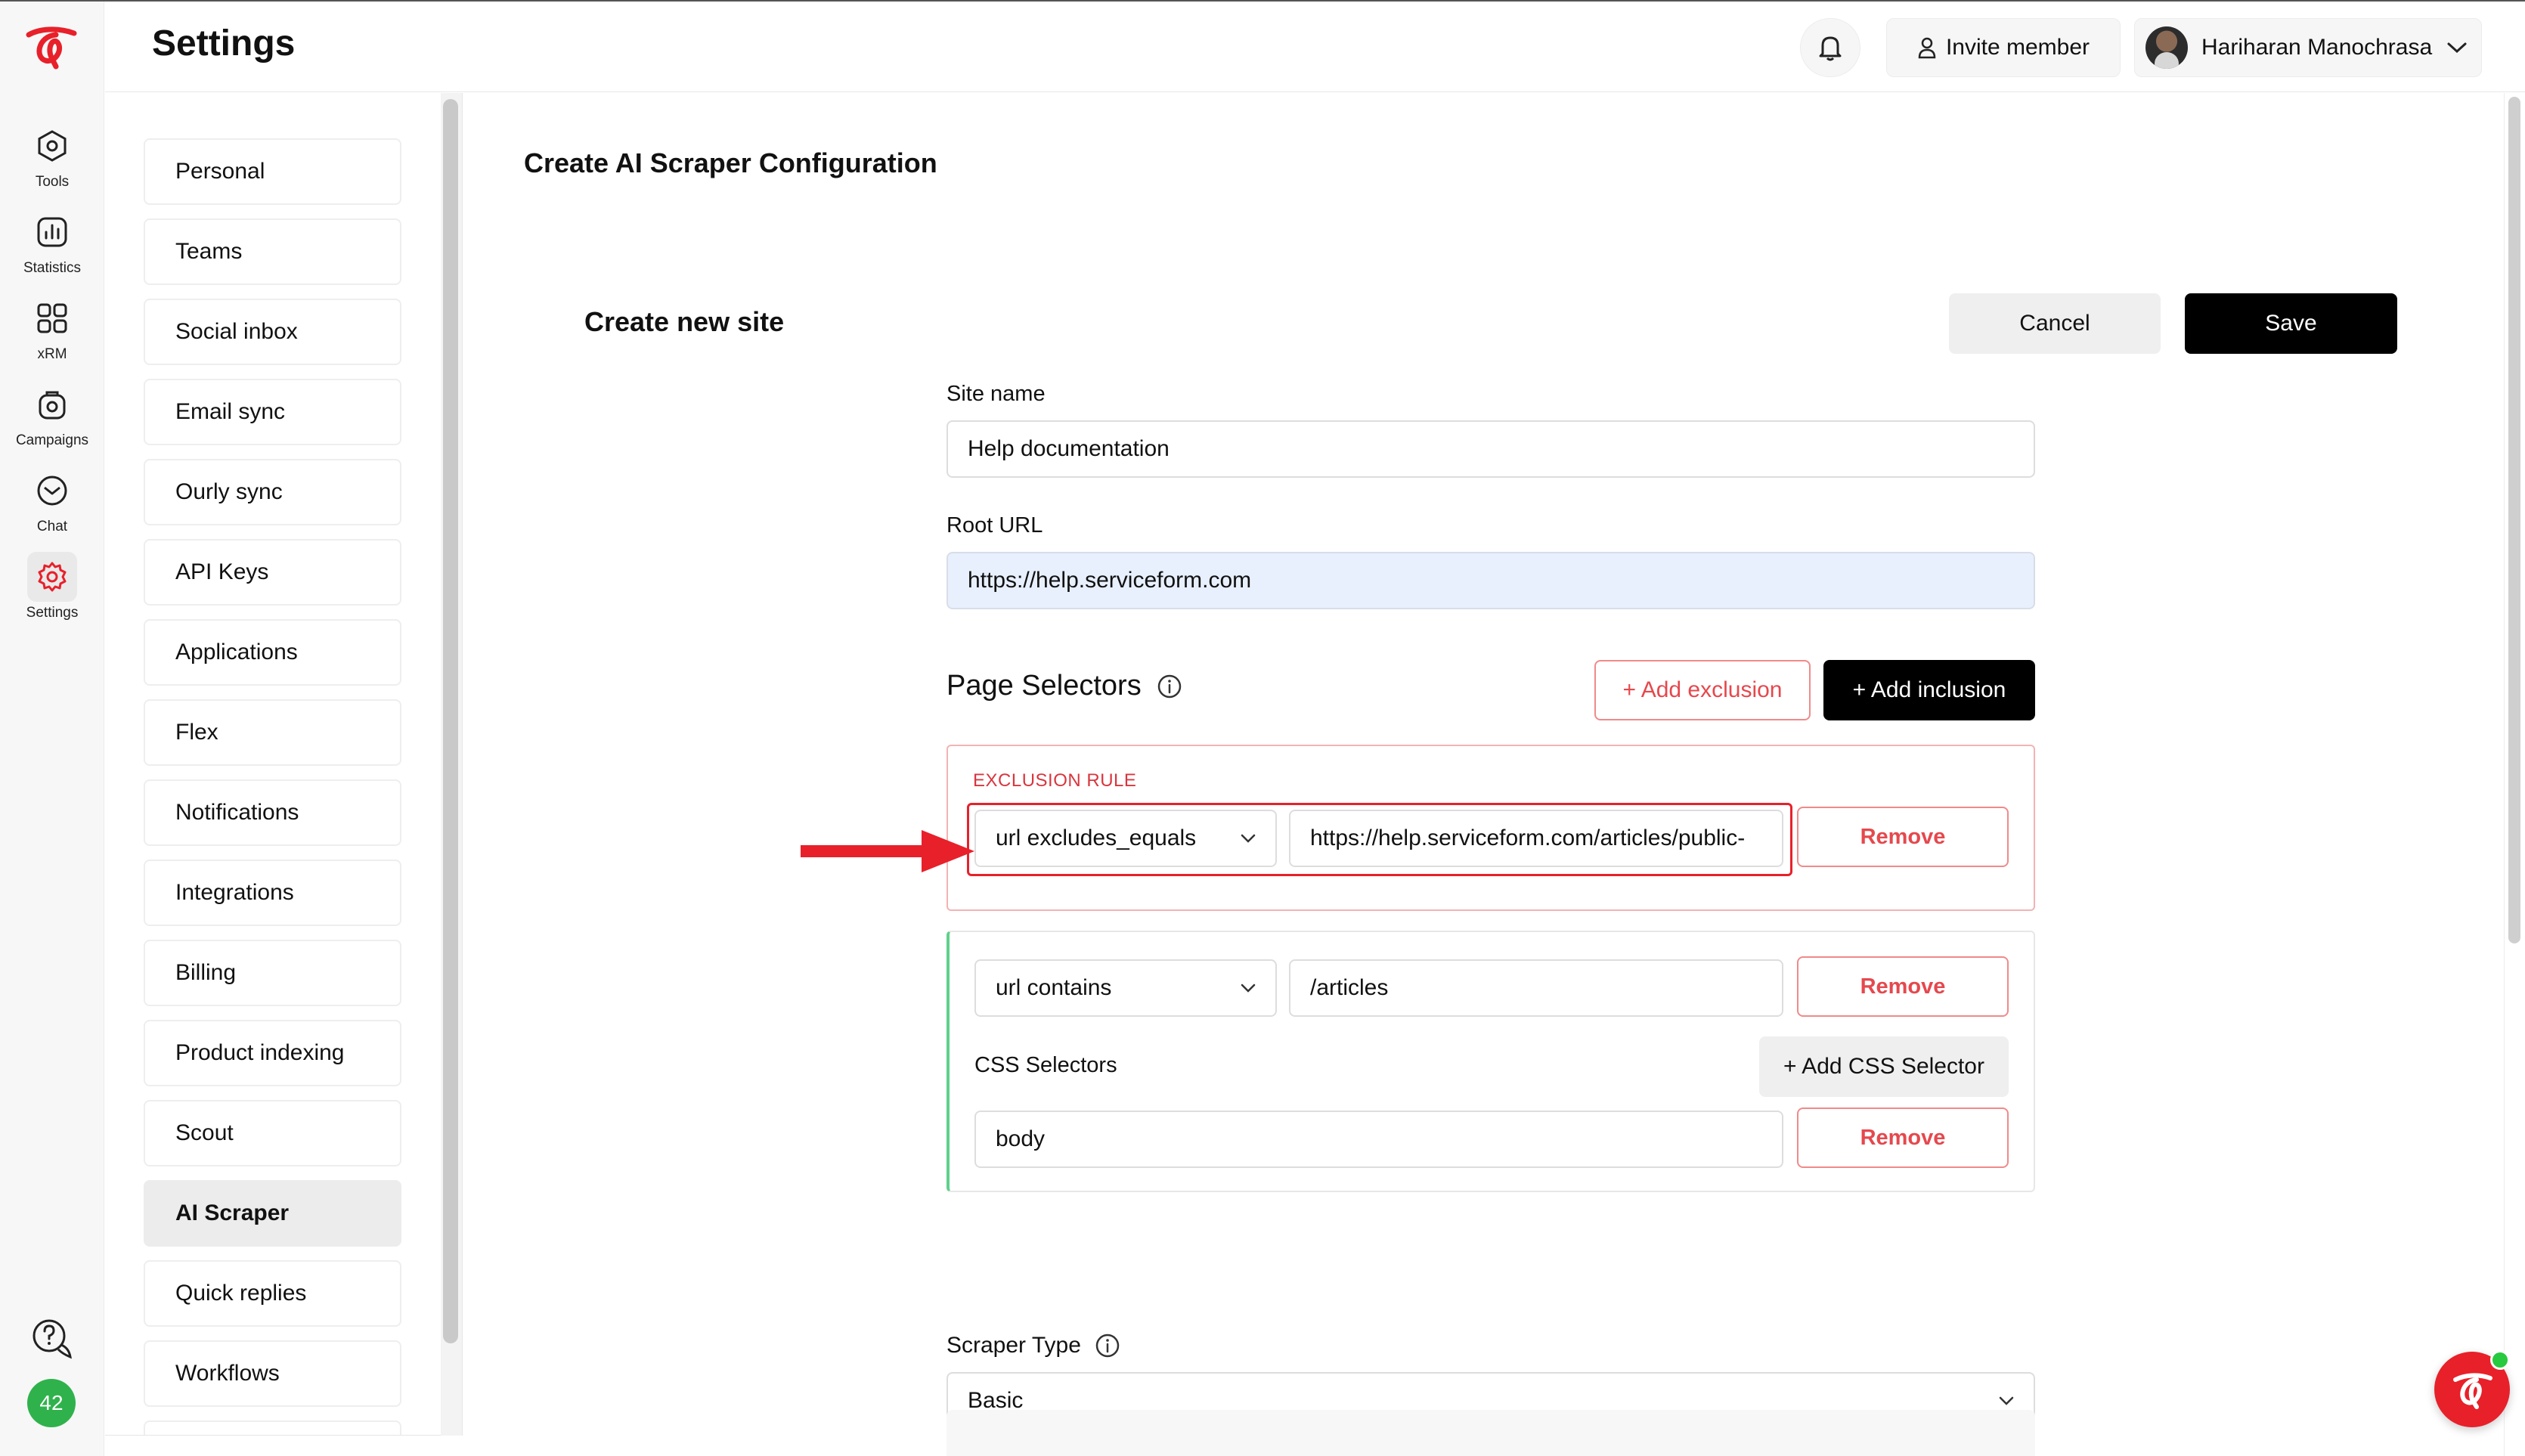 The height and width of the screenshot is (1456, 2525). I want to click on notifications-button, so click(1830, 47).